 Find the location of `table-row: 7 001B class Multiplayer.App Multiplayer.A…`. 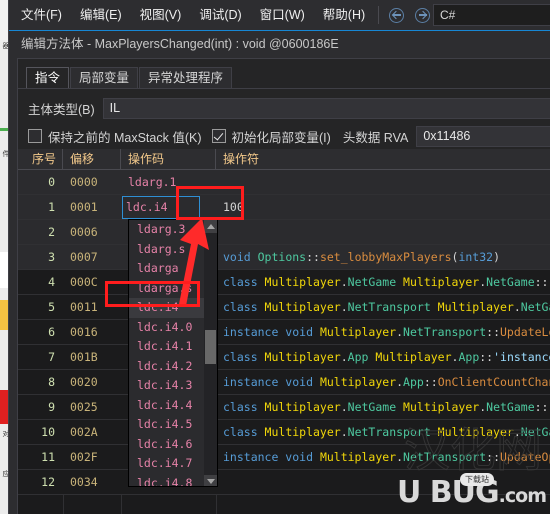

table-row: 7 001B class Multiplayer.App Multiplayer.A… is located at coordinates (284, 357).